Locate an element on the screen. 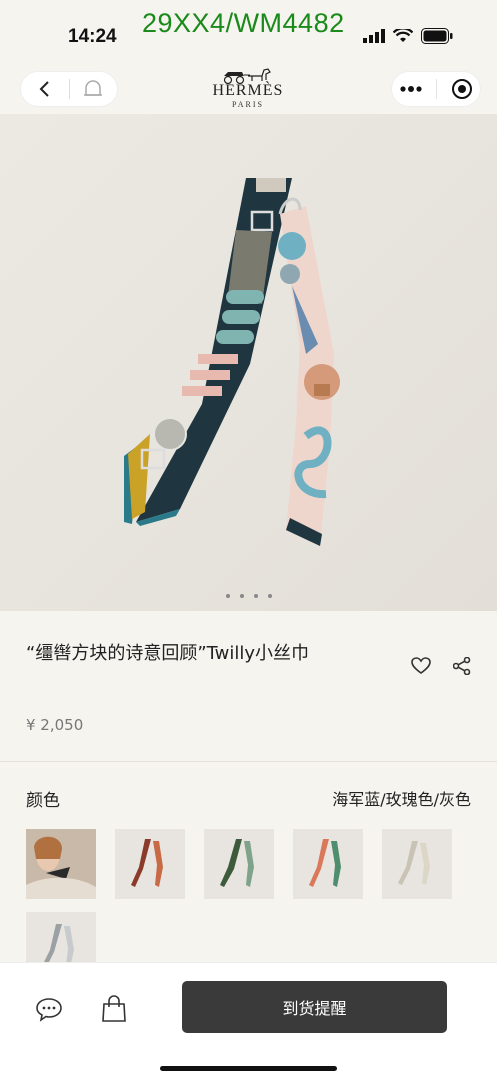 The width and height of the screenshot is (497, 1080). watermark-text: 29XX4/WM4482 is located at coordinates (243, 23).